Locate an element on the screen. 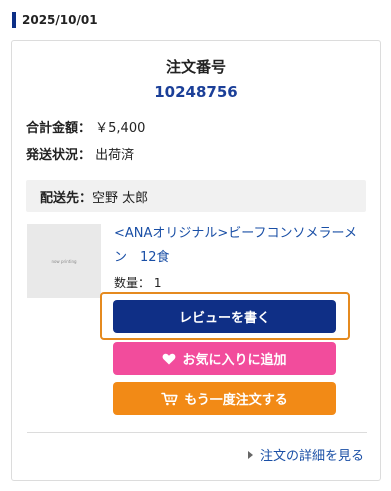  add-favorite-label: お気に入りに追加 is located at coordinates (234, 360).